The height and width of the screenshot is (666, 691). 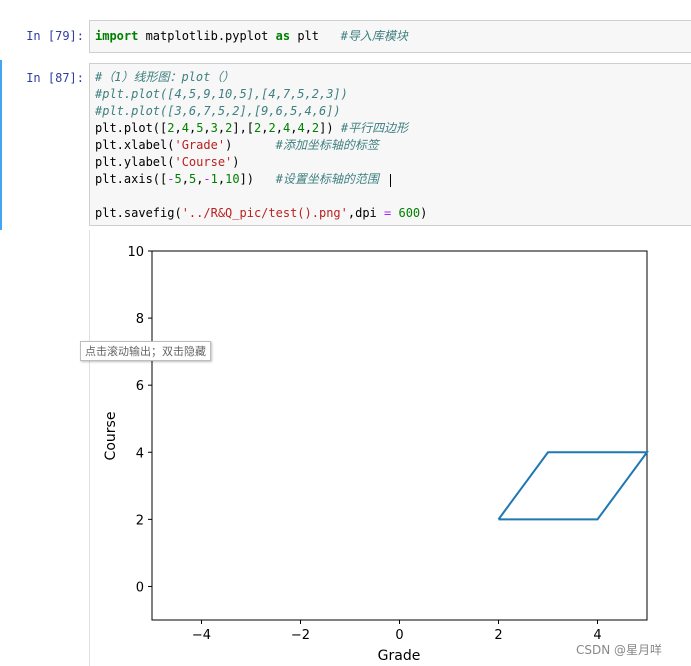 What do you see at coordinates (399, 656) in the screenshot?
I see `x-axis-label: Grade` at bounding box center [399, 656].